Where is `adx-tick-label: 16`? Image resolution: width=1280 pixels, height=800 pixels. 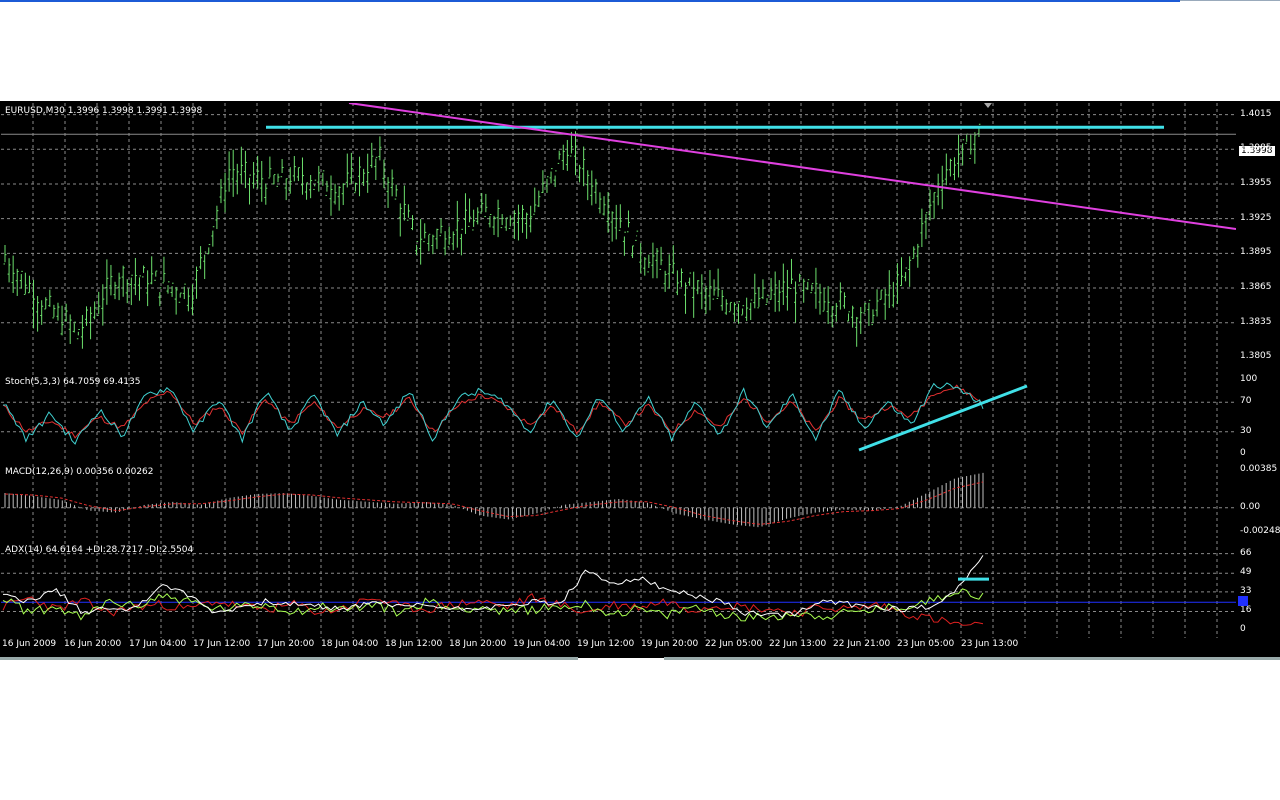 adx-tick-label: 16 is located at coordinates (1246, 610).